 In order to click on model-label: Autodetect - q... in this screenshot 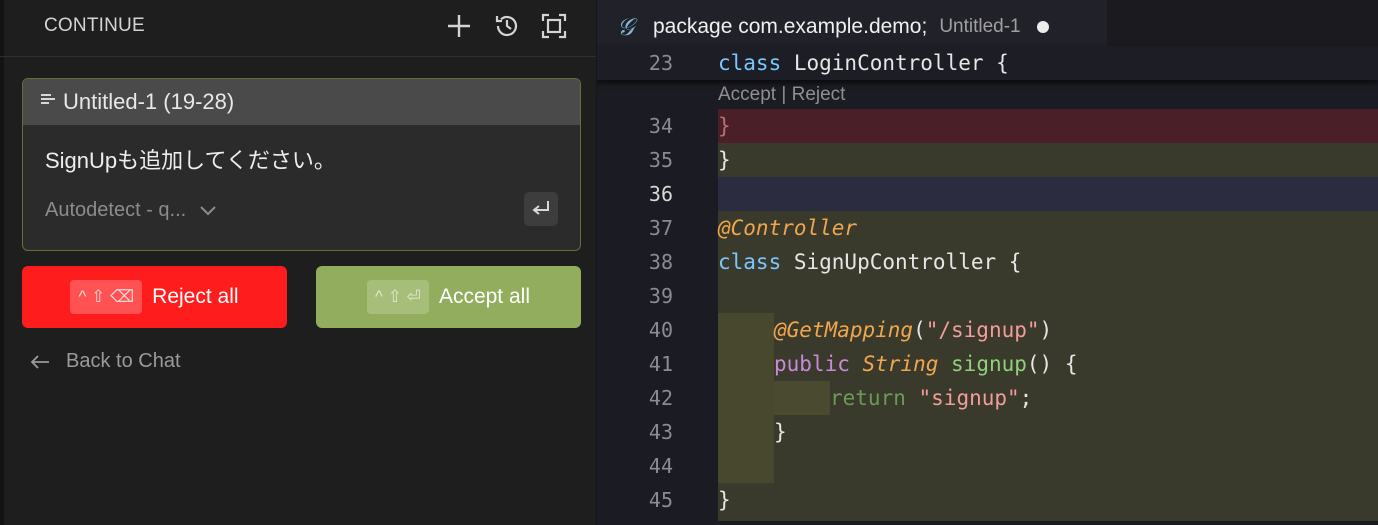, I will do `click(116, 210)`.